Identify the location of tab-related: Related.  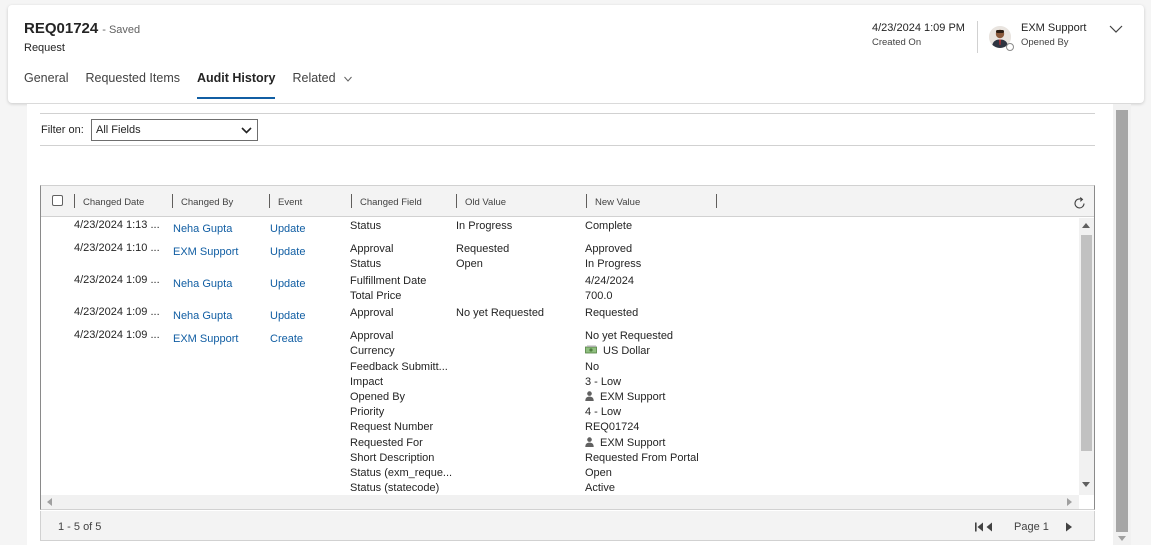
(322, 82).